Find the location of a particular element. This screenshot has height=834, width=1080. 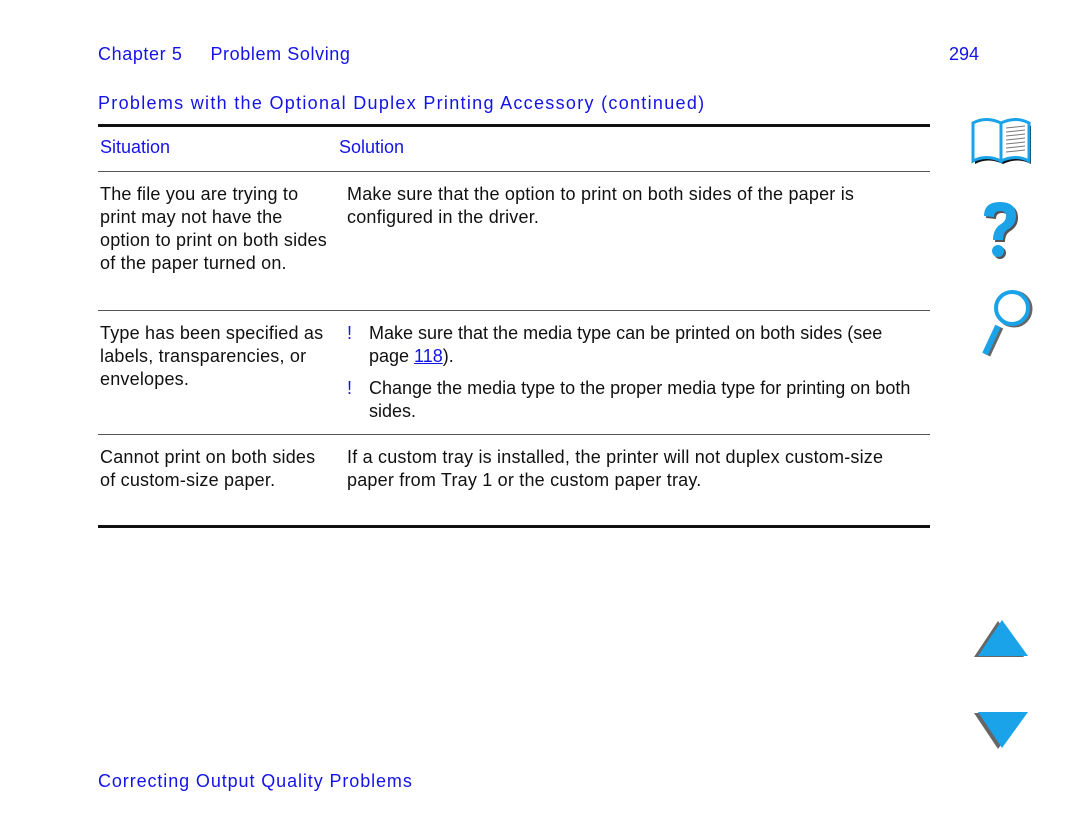

table-top-rule is located at coordinates (514, 125).